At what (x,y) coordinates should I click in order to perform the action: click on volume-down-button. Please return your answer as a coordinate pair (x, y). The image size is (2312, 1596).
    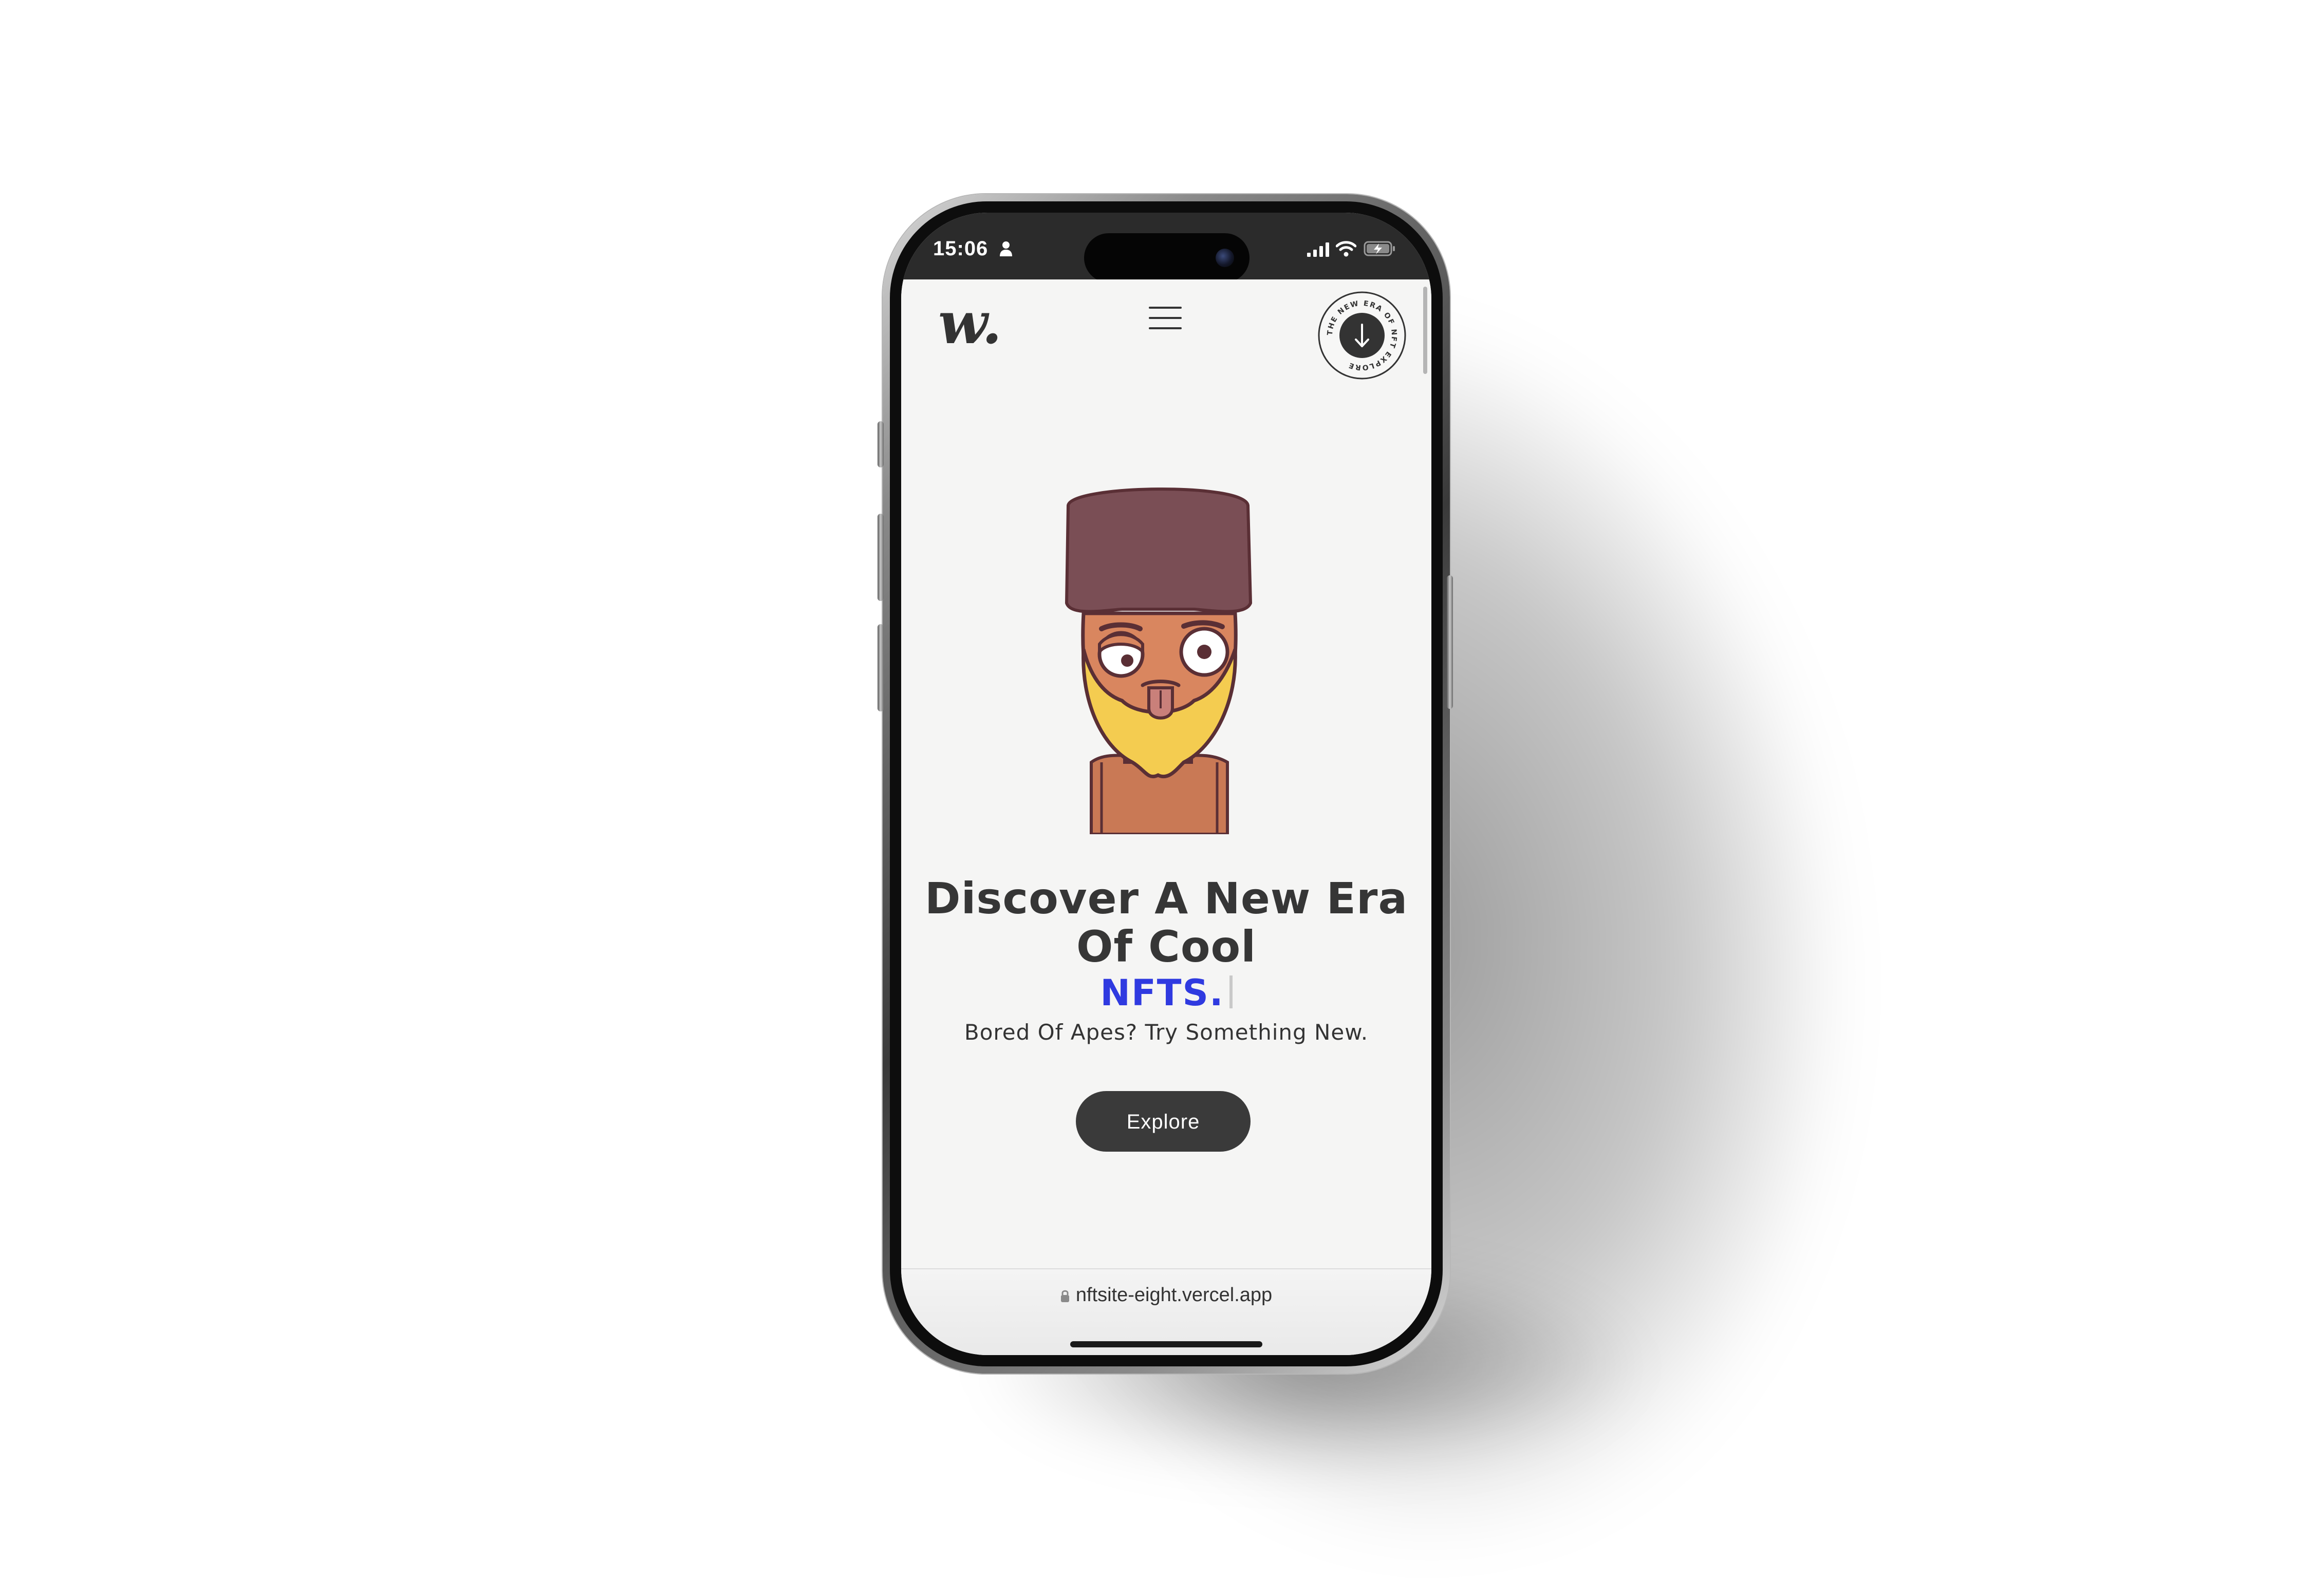
    Looking at the image, I should click on (881, 667).